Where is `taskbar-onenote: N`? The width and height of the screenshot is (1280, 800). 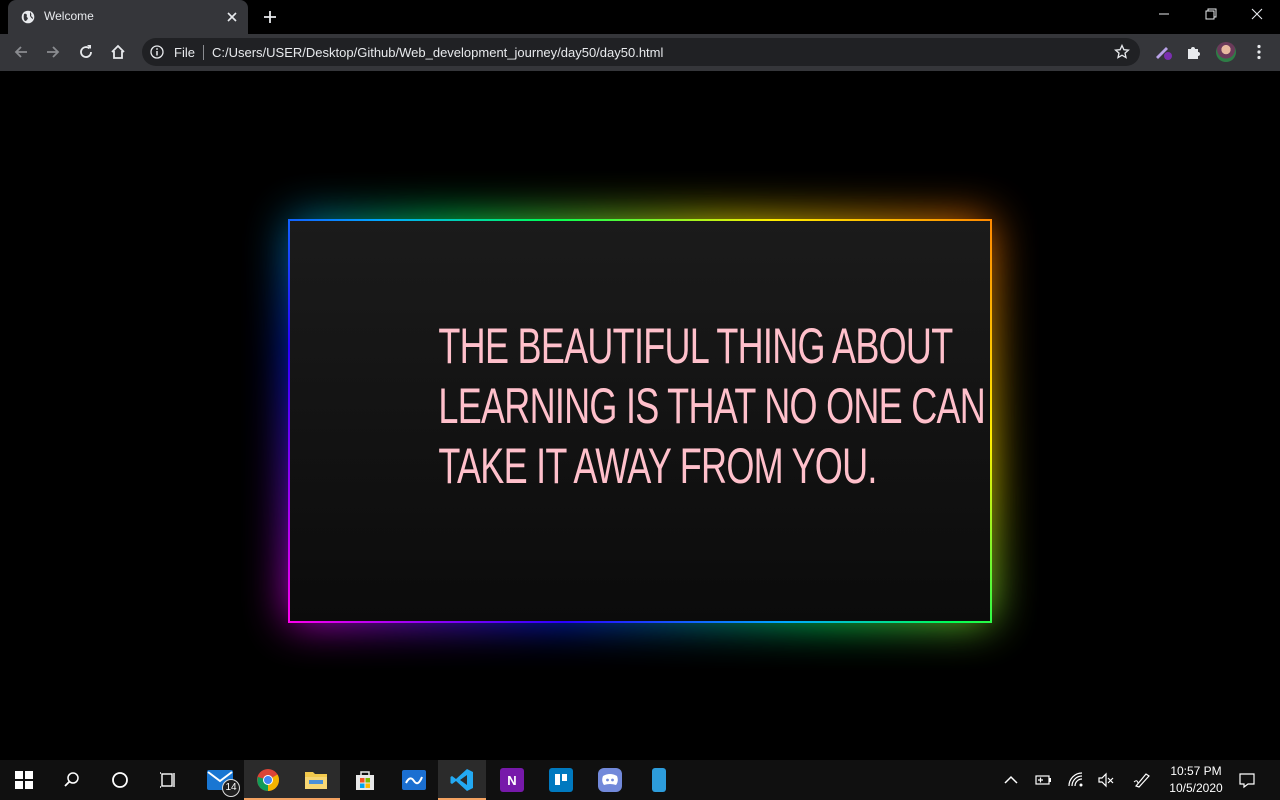
taskbar-onenote: N is located at coordinates (512, 780).